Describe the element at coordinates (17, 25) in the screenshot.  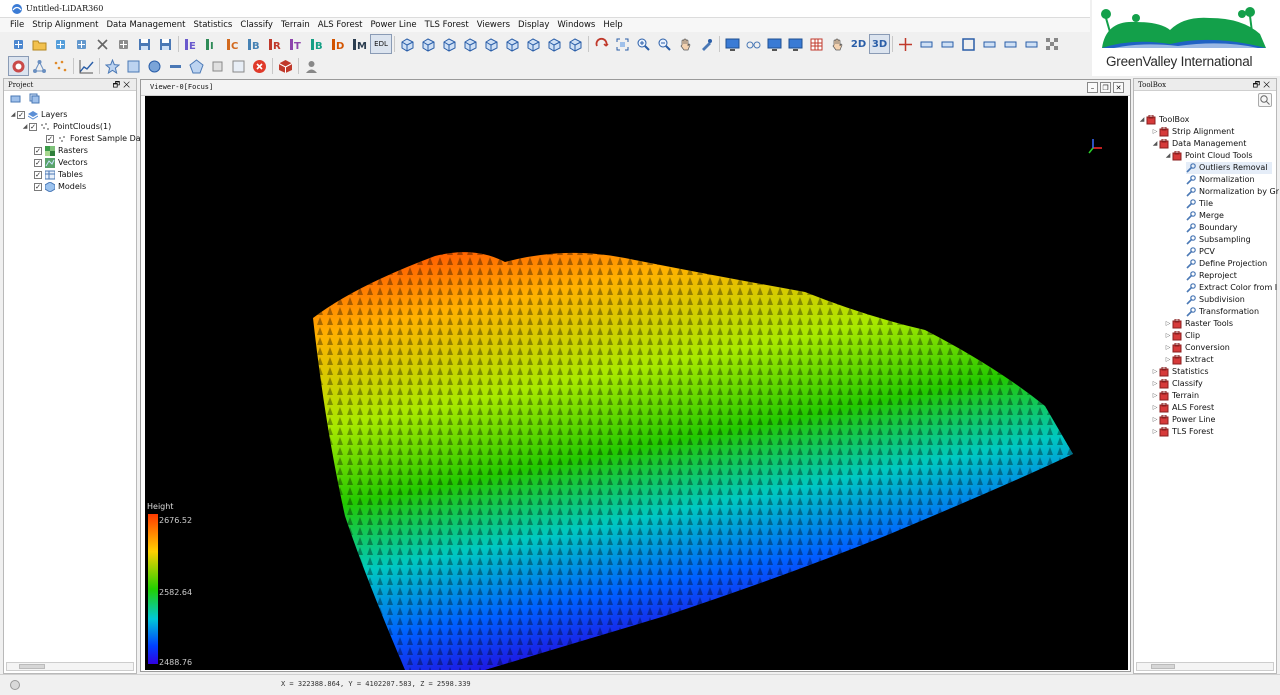
I see `menu-file: File` at that location.